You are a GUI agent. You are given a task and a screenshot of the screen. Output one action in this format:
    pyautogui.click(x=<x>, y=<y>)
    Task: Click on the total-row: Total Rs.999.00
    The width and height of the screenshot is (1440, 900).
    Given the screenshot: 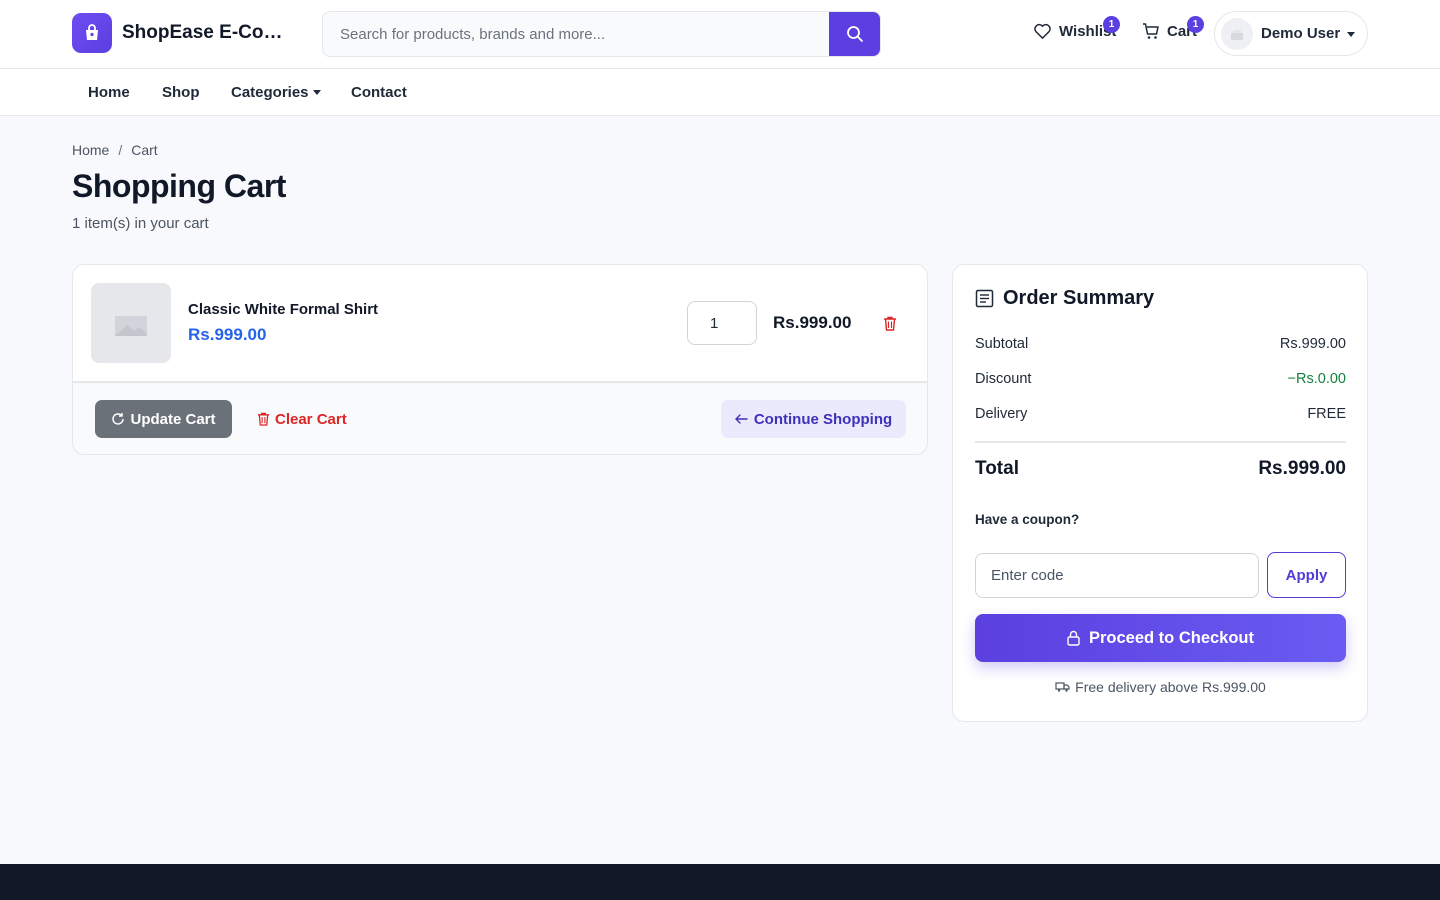 What is the action you would take?
    pyautogui.click(x=1160, y=469)
    